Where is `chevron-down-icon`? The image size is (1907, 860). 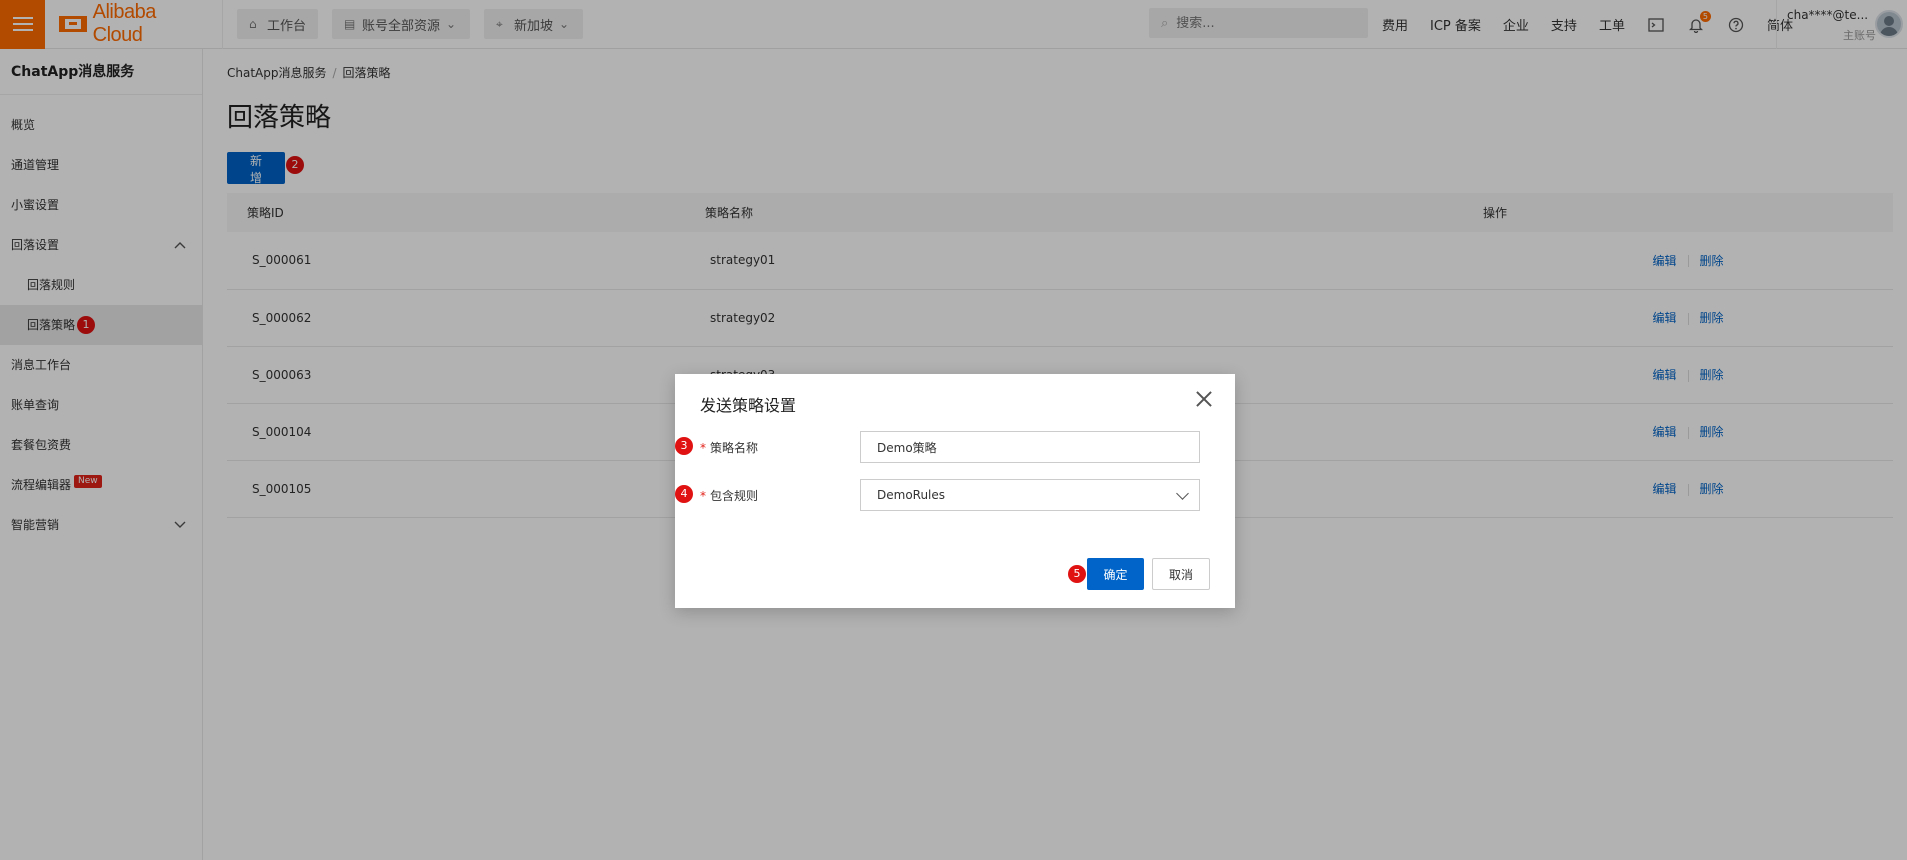
chevron-down-icon is located at coordinates (1182, 493).